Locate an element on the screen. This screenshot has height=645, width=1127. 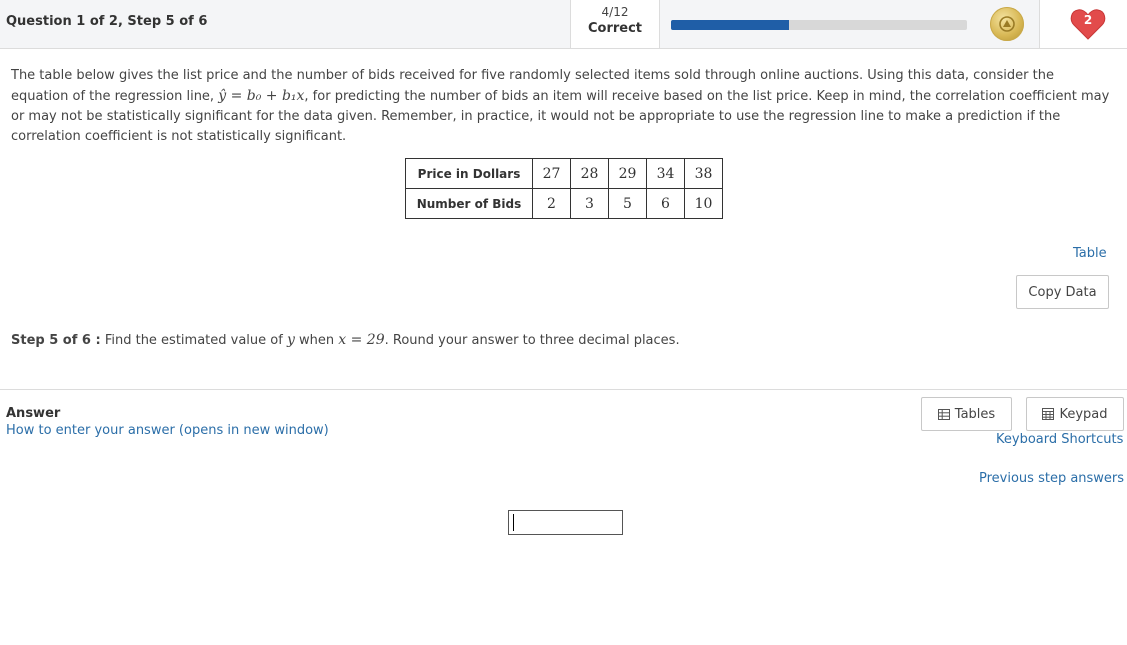
keypad-icon is located at coordinates (1048, 414).